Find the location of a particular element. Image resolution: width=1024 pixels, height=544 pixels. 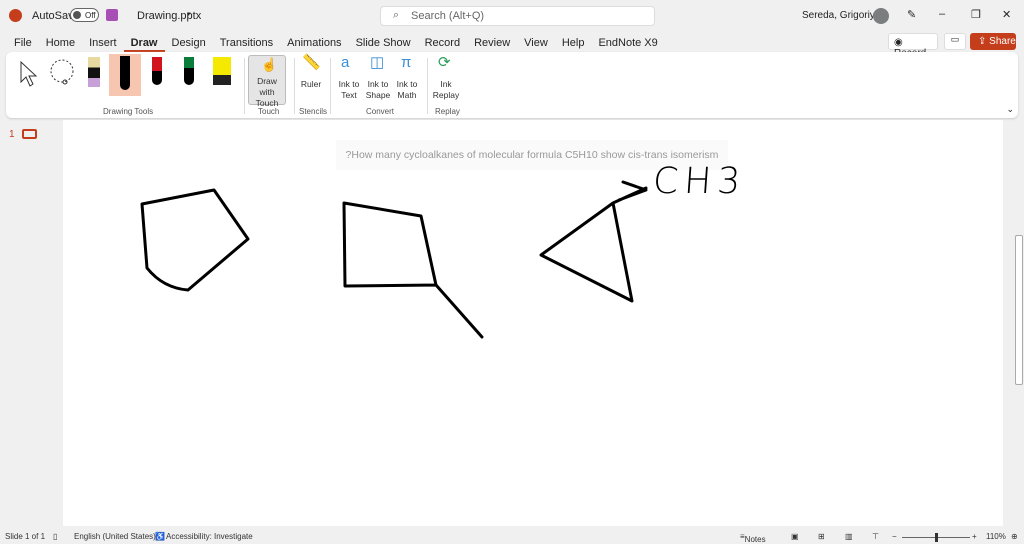

collapse-ribbon-icon: ⌄ is located at coordinates (1010, 109).